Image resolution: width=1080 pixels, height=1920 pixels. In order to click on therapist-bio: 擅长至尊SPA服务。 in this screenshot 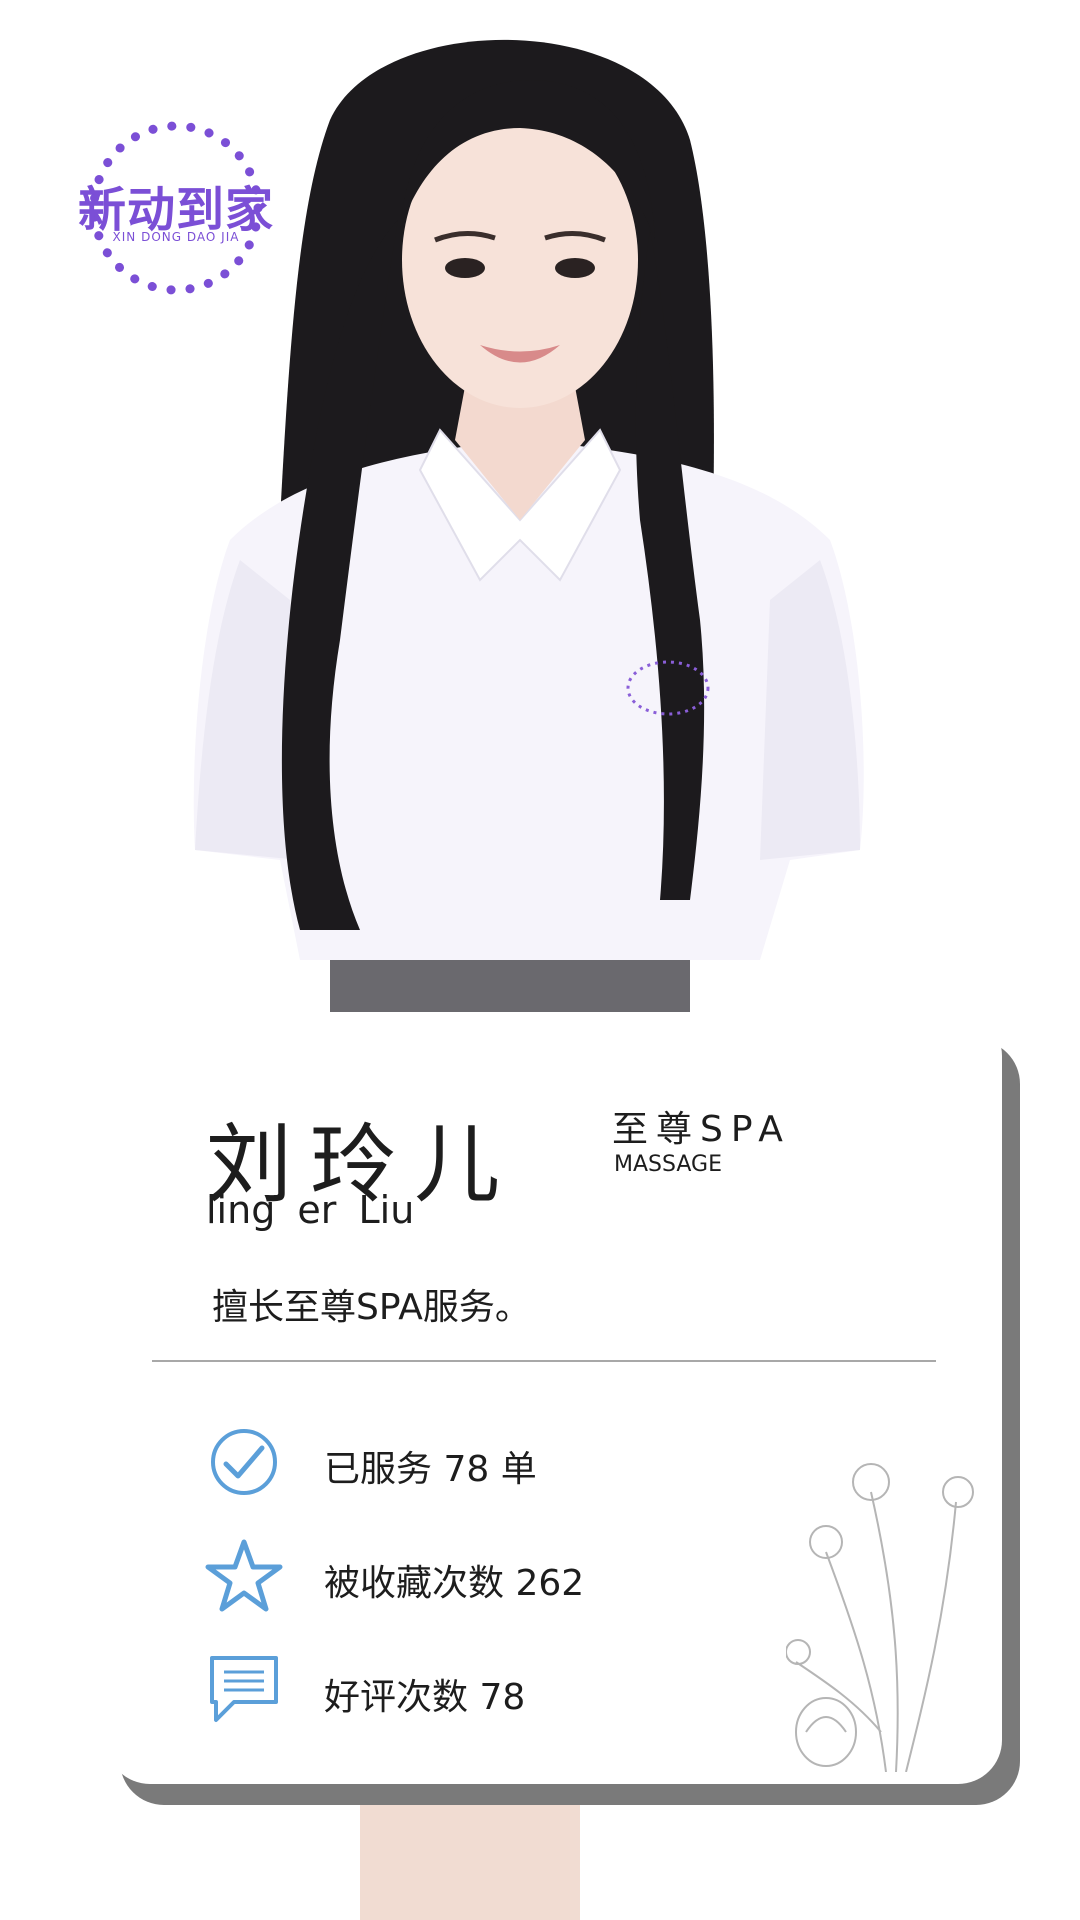, I will do `click(371, 1307)`.